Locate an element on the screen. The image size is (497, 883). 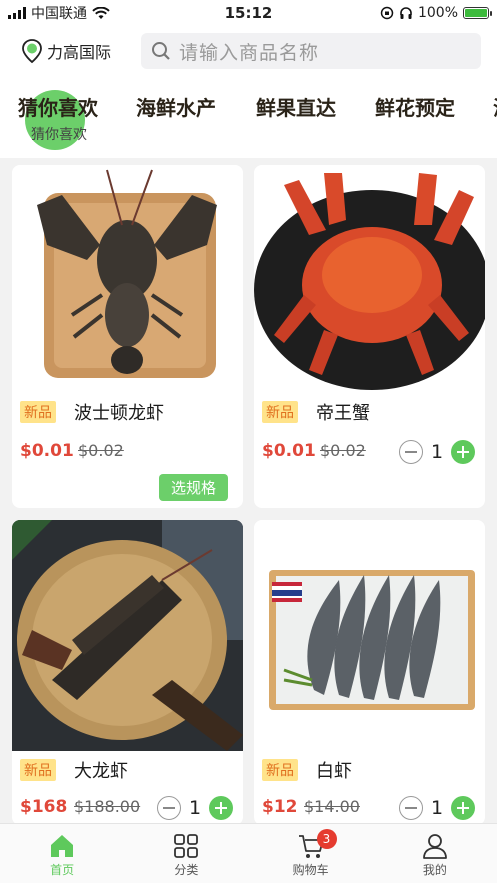
bottom-nav: 首页 分类 3 购物车 我的 is located at coordinates (248, 853).